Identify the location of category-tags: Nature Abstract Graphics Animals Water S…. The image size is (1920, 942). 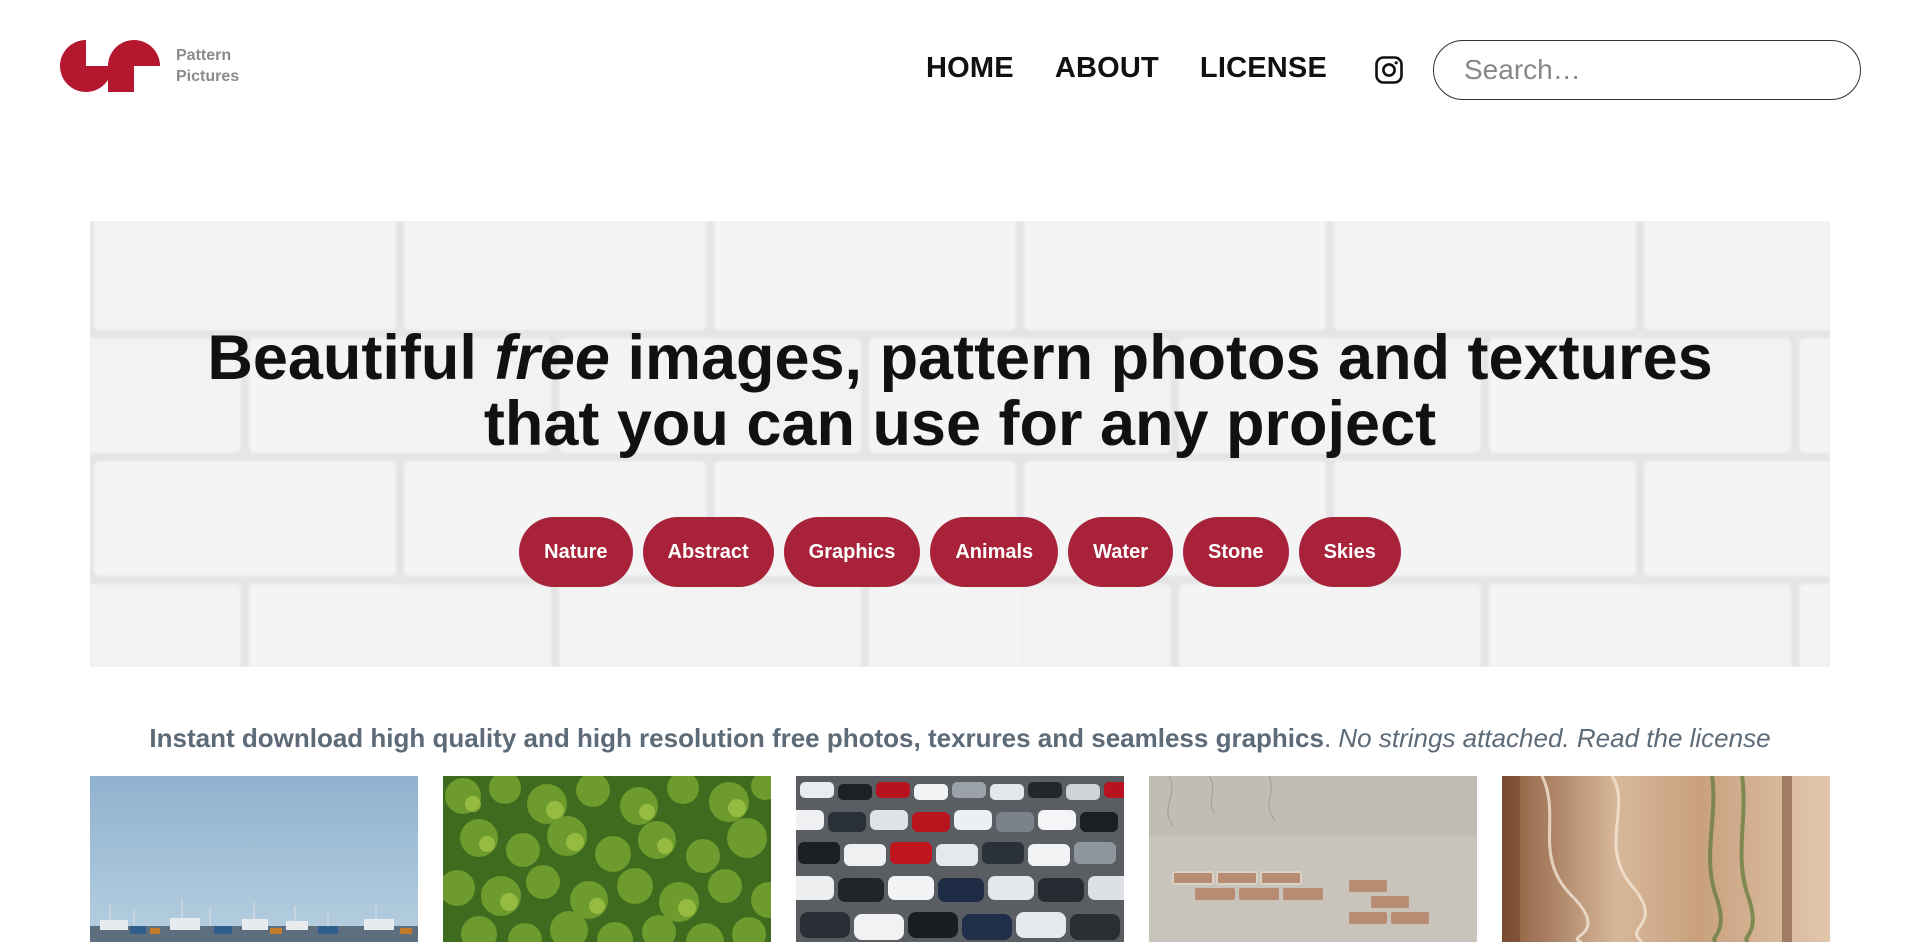
(960, 552).